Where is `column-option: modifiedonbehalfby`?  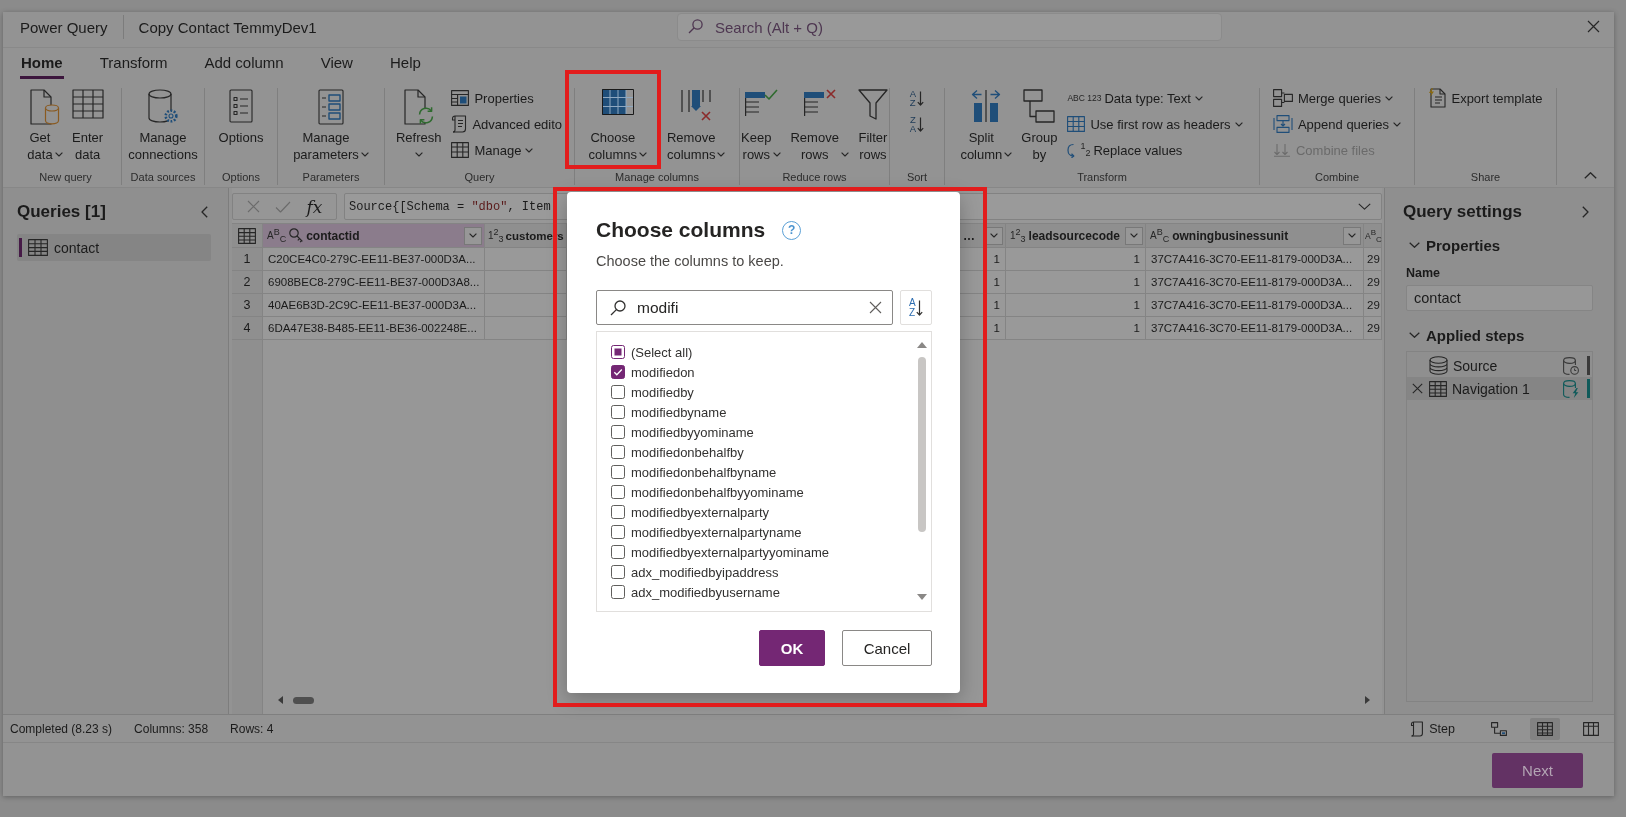
column-option: modifiedonbehalfby is located at coordinates (687, 452).